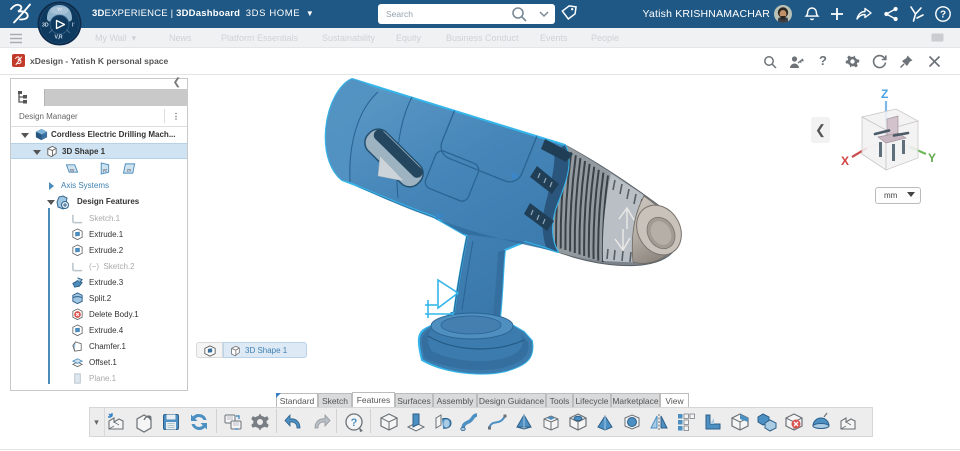  I want to click on svg-text: zx, so click(129, 169).